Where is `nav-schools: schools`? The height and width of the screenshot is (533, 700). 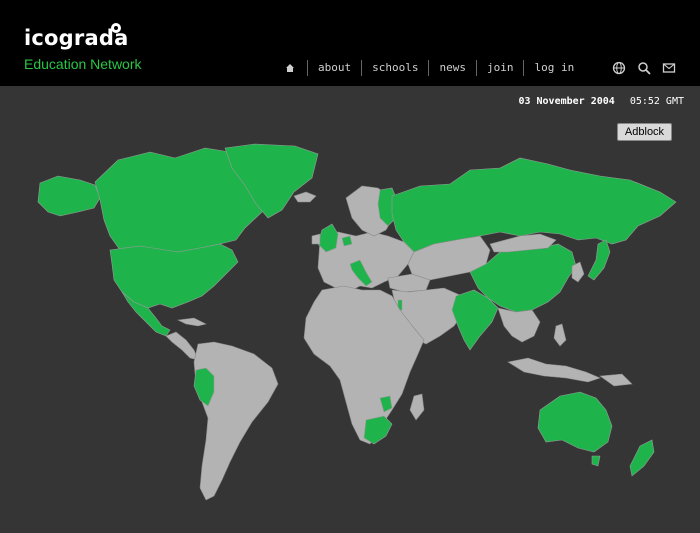
nav-schools: schools is located at coordinates (394, 68).